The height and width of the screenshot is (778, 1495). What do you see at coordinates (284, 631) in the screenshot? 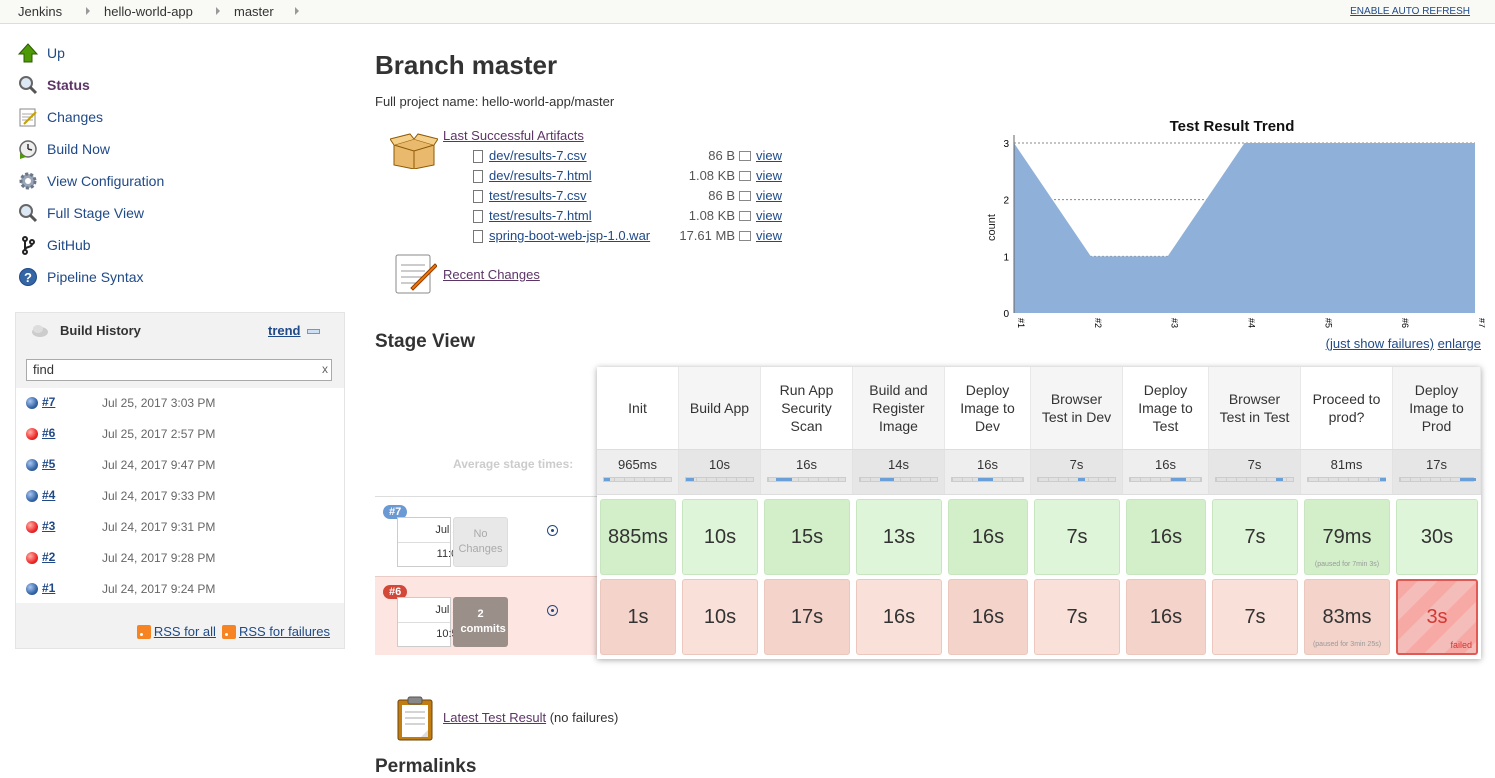
I see `rss-failures-link: RSS for failures` at bounding box center [284, 631].